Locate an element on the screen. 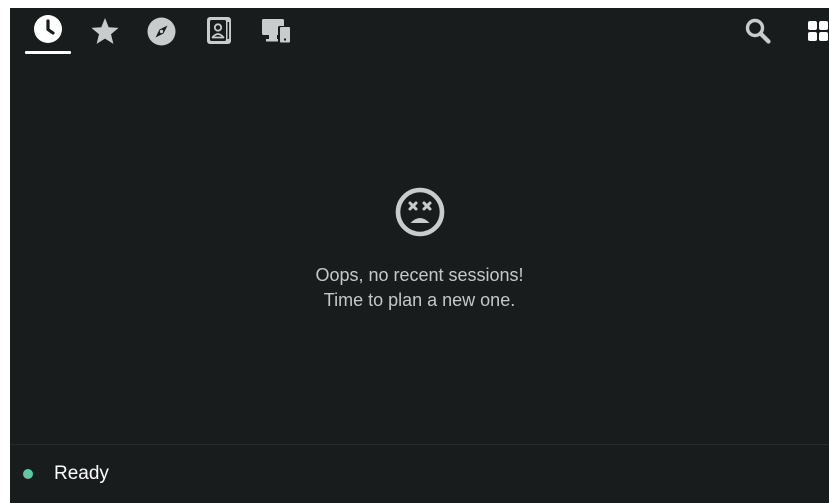 The height and width of the screenshot is (503, 829). search-icon is located at coordinates (758, 33).